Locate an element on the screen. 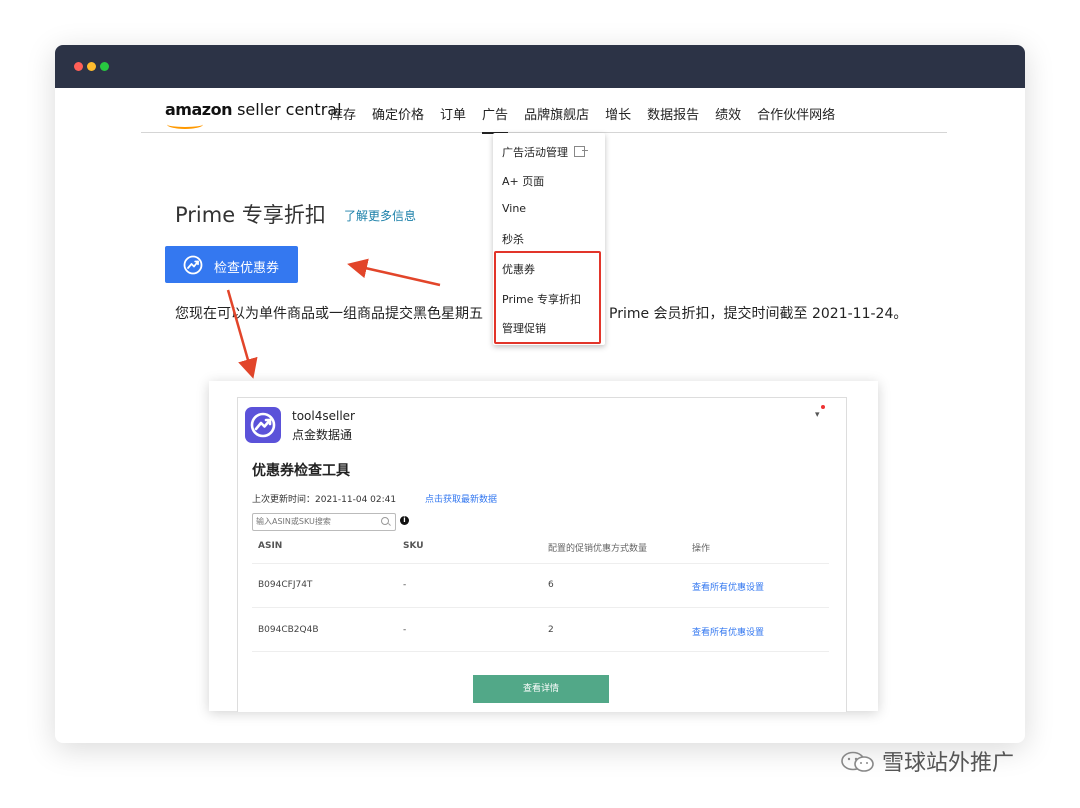  notification-dot-icon is located at coordinates (823, 407).